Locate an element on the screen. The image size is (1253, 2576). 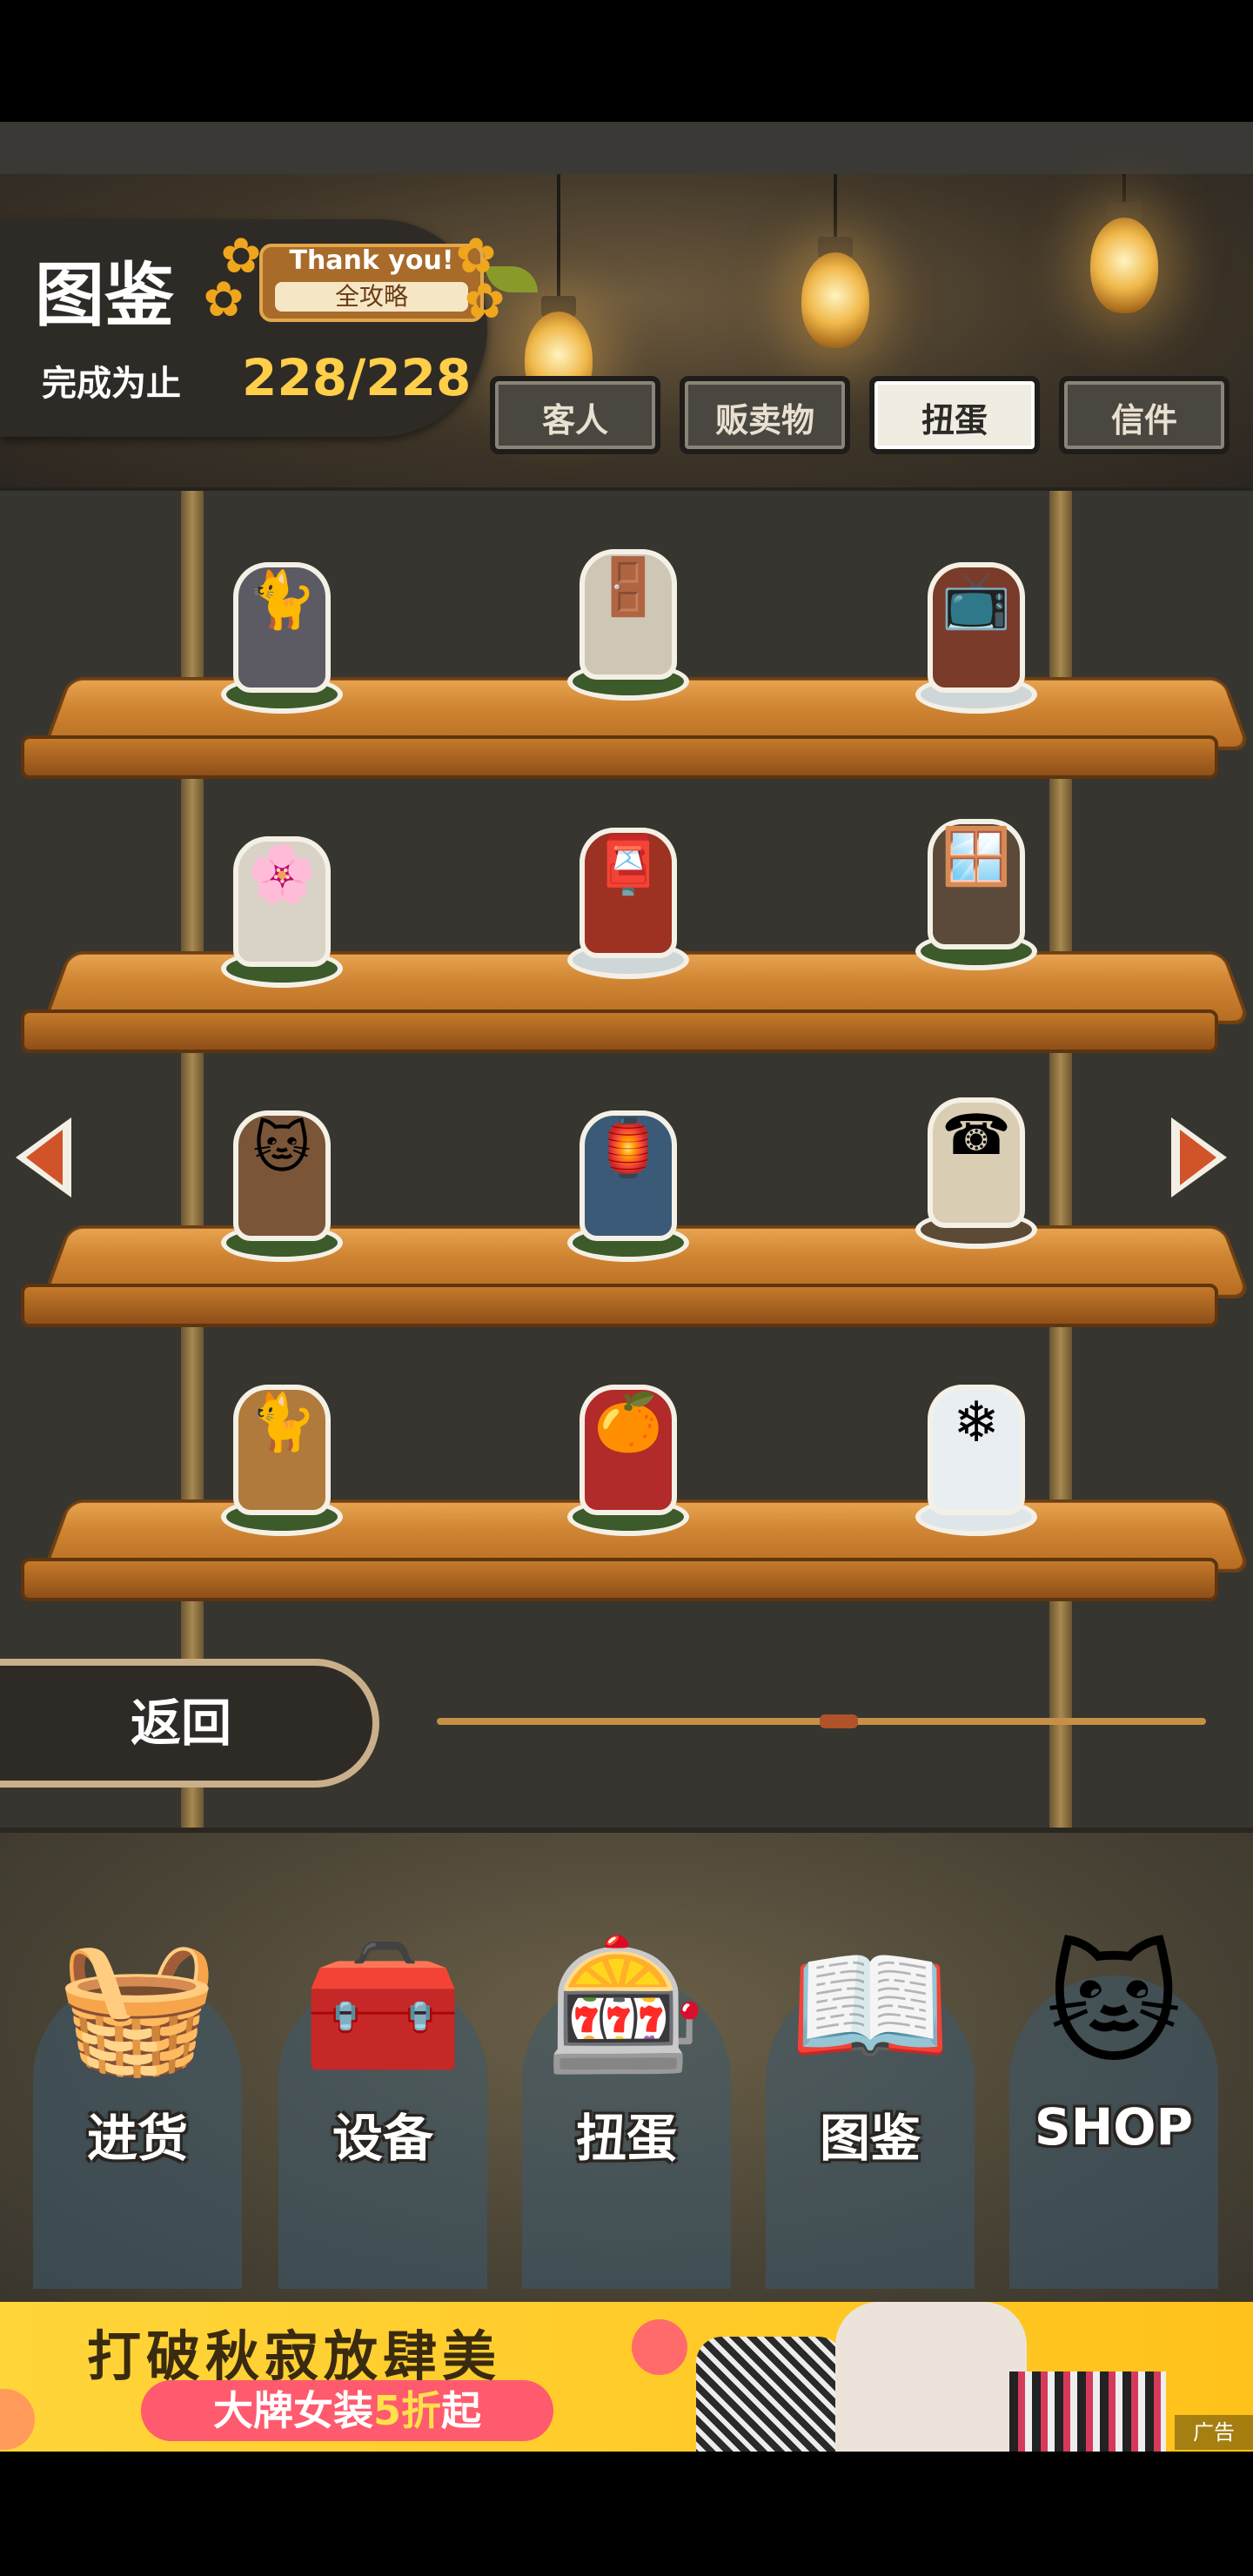
nav-label: 扭蛋 is located at coordinates (626, 2139).